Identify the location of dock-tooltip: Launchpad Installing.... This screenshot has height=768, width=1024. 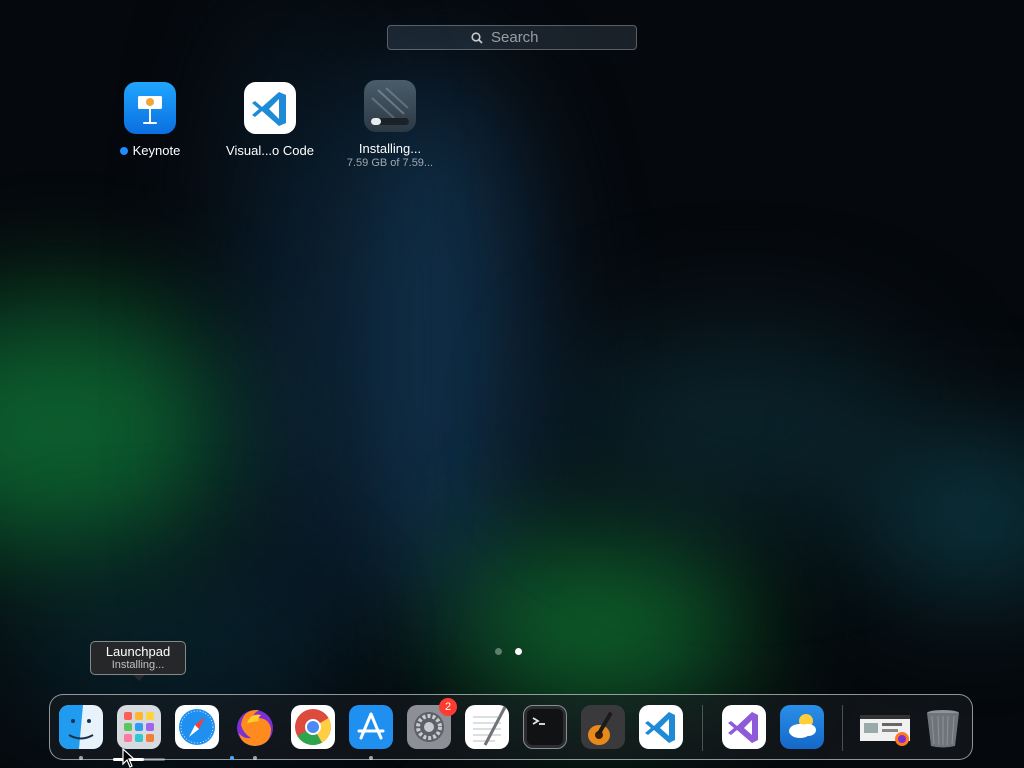
(138, 661).